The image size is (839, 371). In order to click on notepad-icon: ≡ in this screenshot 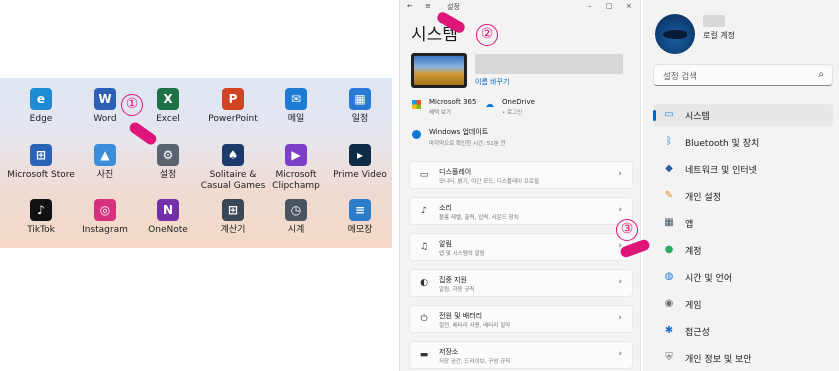, I will do `click(360, 210)`.